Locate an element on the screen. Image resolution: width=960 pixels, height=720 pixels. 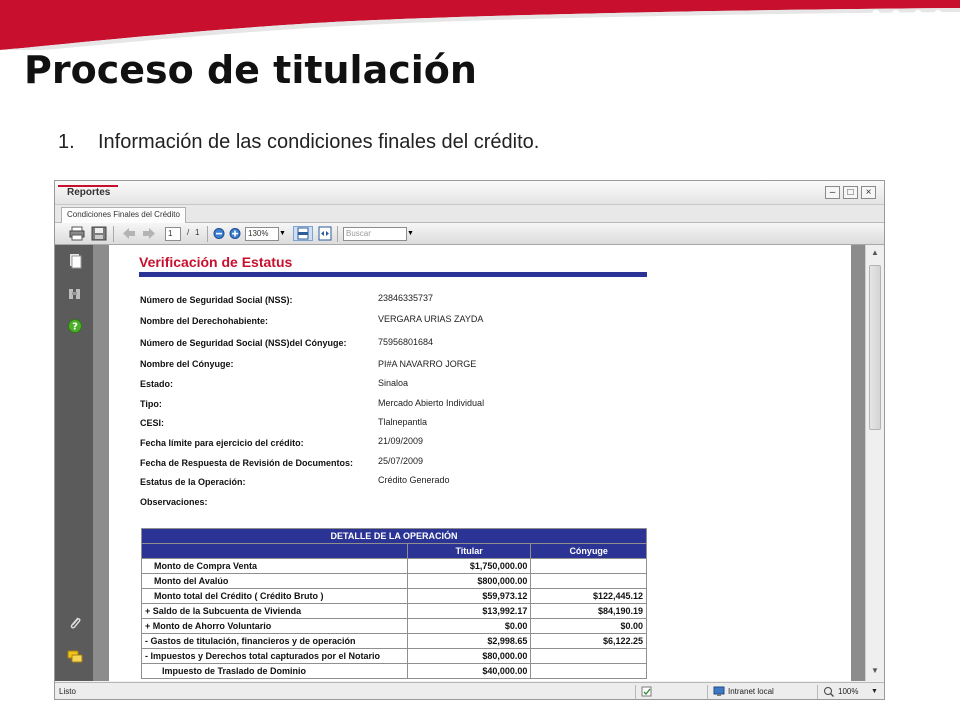
pages-icon is located at coordinates (75, 261).